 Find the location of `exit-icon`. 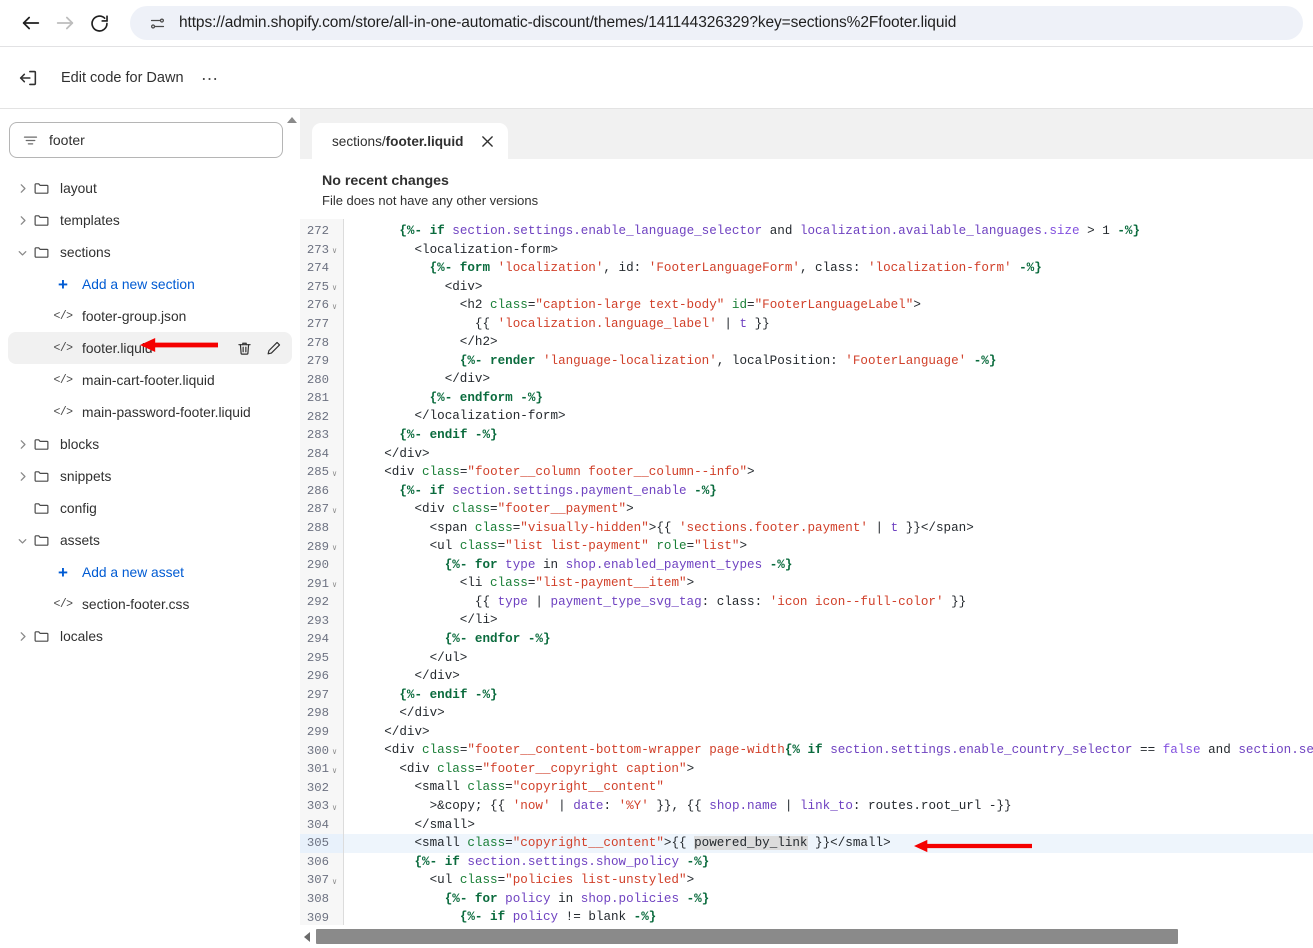

exit-icon is located at coordinates (28, 78).